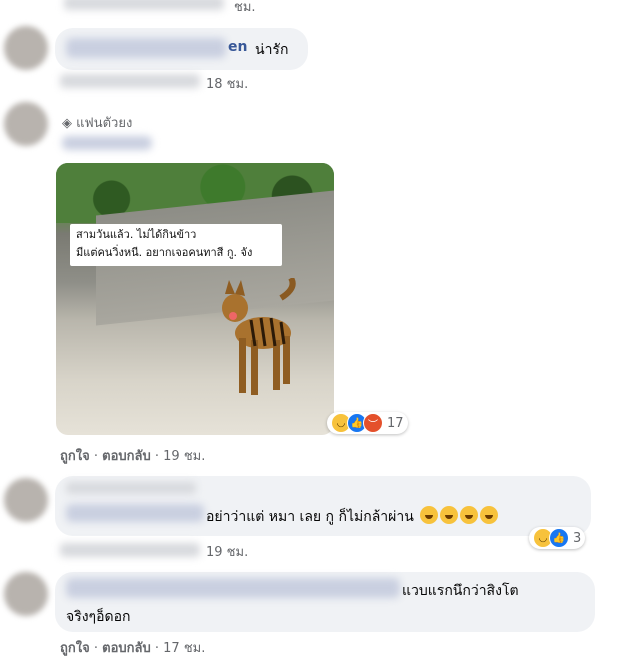 The width and height of the screenshot is (640, 658). I want to click on comment-time: ชม., so click(245, 7).